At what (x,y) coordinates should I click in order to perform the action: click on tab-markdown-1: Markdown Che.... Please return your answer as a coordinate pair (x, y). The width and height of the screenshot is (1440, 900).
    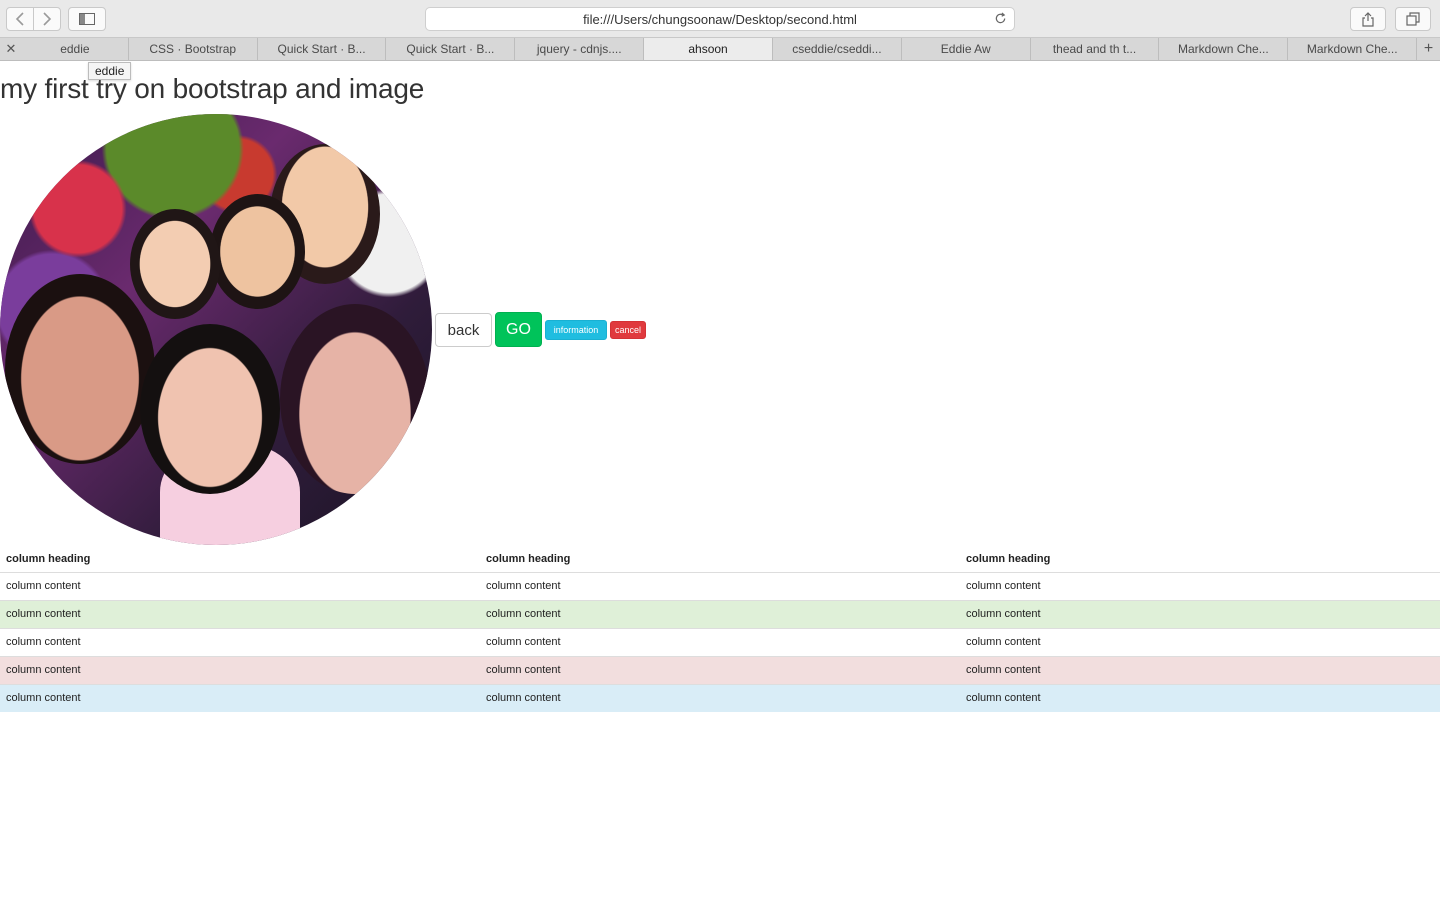
    Looking at the image, I should click on (1222, 49).